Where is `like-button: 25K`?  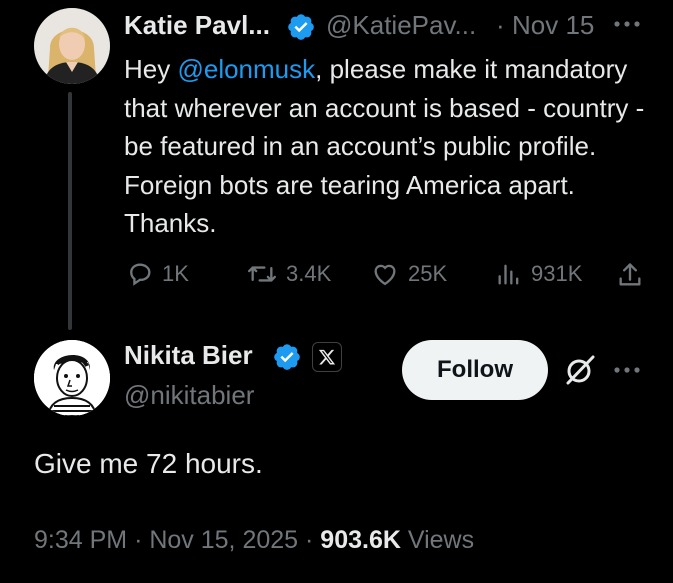 like-button: 25K is located at coordinates (408, 274).